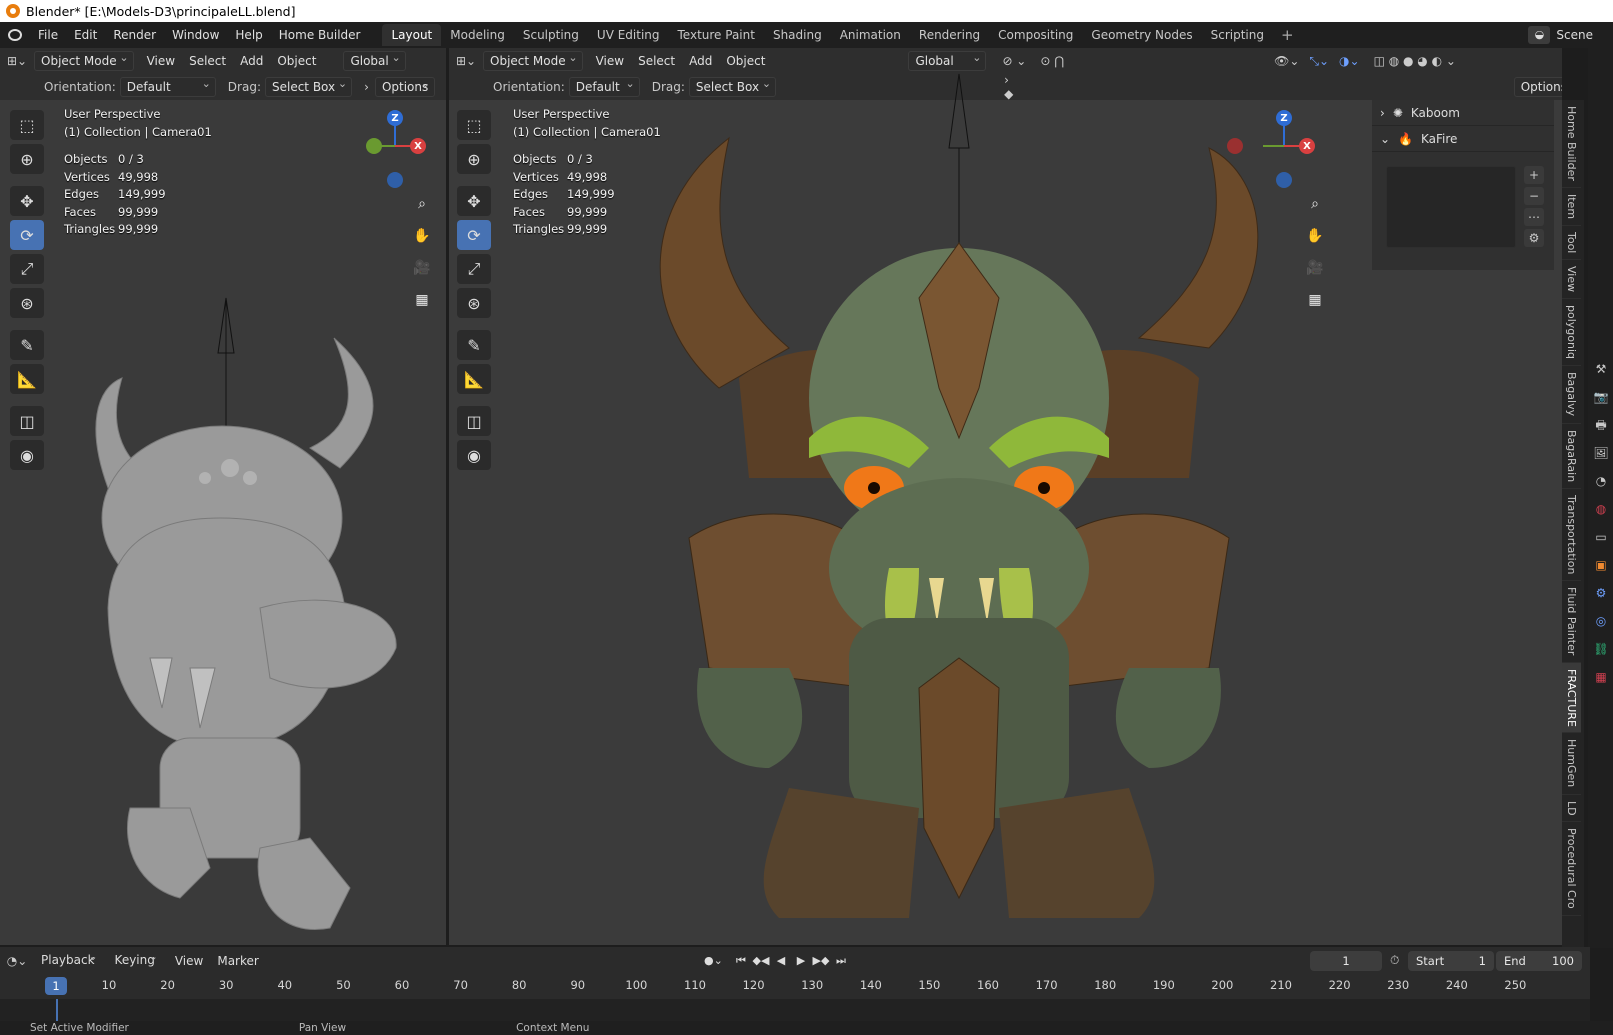  What do you see at coordinates (167, 86) in the screenshot?
I see `left-orientation-dropdown: Default` at bounding box center [167, 86].